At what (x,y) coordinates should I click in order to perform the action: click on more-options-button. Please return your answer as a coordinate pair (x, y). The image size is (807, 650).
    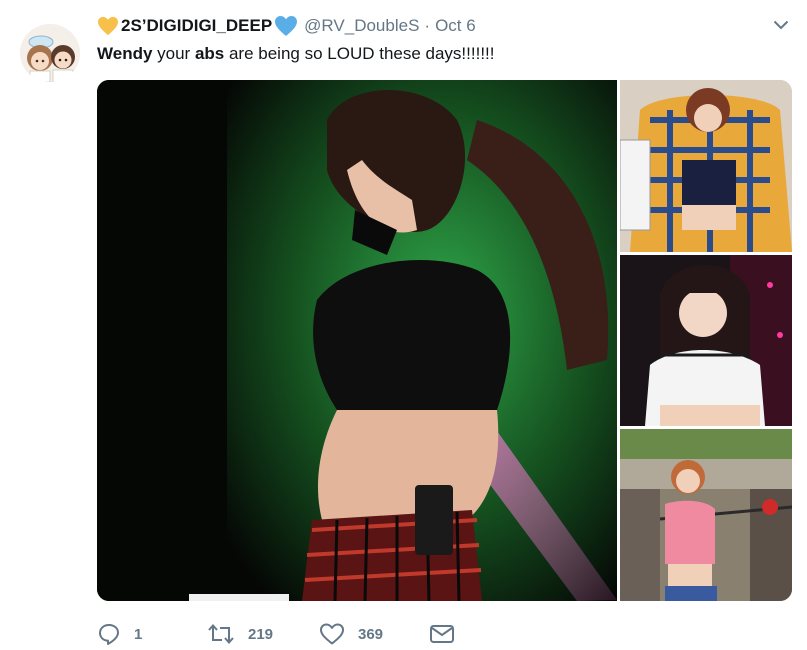
    Looking at the image, I should click on (781, 25).